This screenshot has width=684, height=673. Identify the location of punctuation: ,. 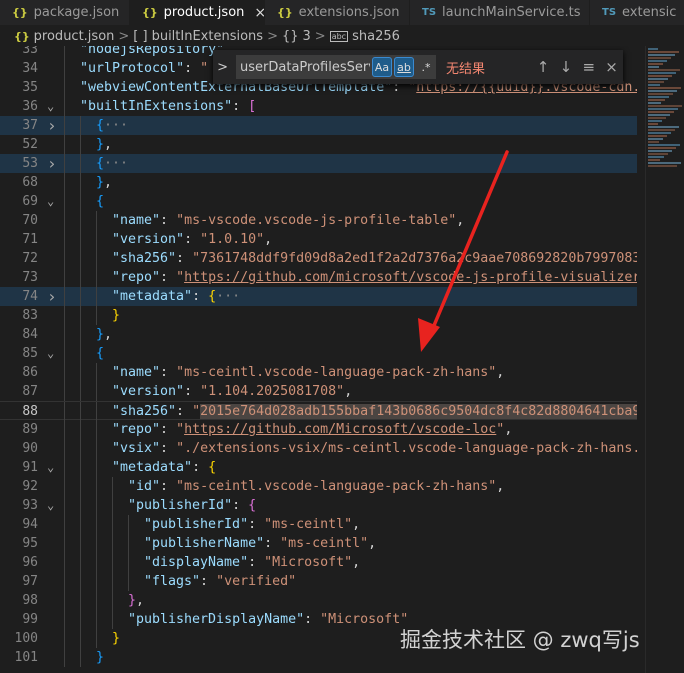
(108, 144).